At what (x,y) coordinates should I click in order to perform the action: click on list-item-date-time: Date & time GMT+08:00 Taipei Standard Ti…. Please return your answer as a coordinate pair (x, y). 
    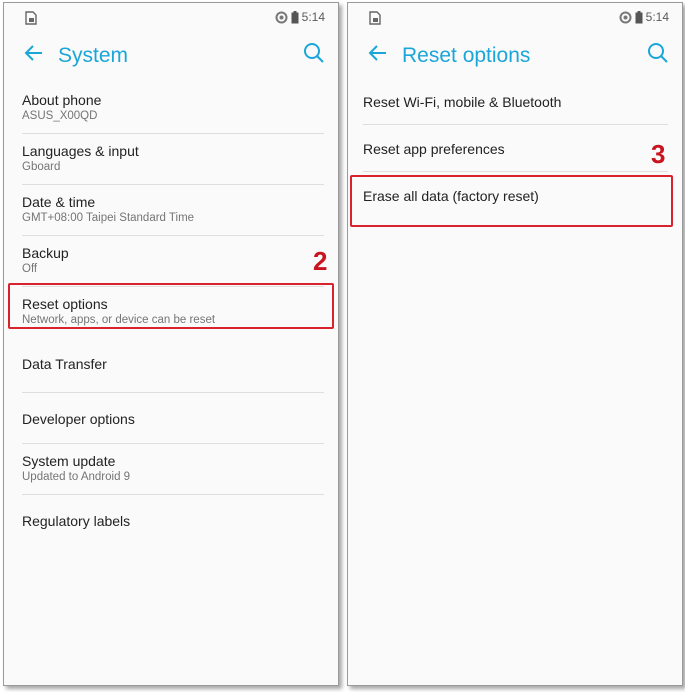
    Looking at the image, I should click on (173, 210).